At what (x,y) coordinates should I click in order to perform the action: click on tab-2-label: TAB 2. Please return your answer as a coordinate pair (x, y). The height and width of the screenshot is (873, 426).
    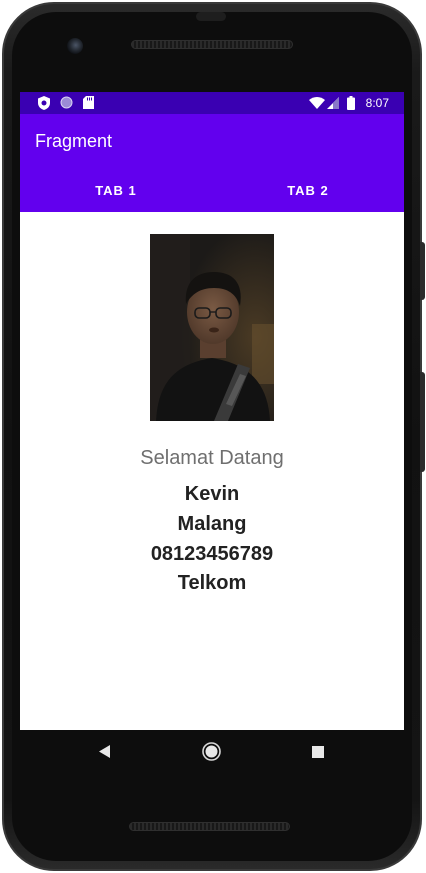
    Looking at the image, I should click on (308, 190).